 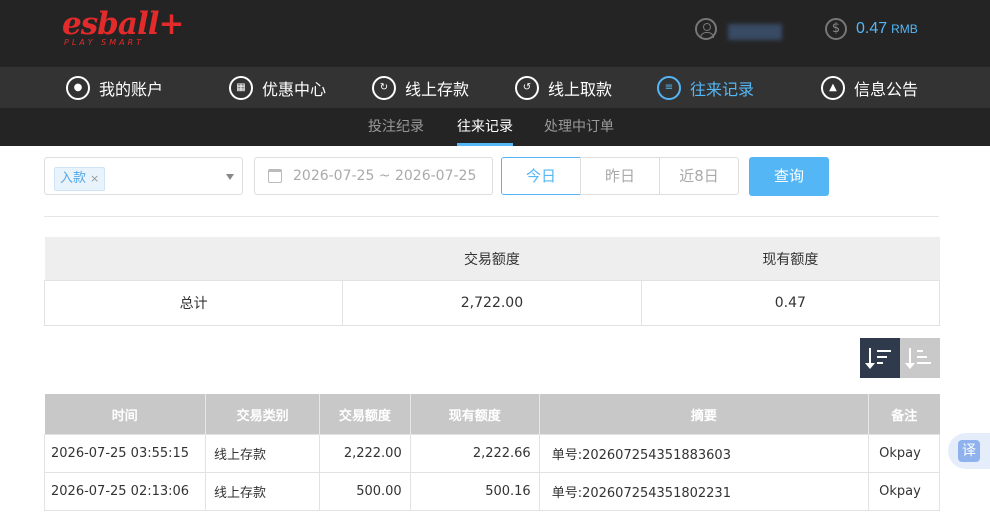 I want to click on nav-item-withdraw: ↺ 线上取款, so click(x=563, y=87).